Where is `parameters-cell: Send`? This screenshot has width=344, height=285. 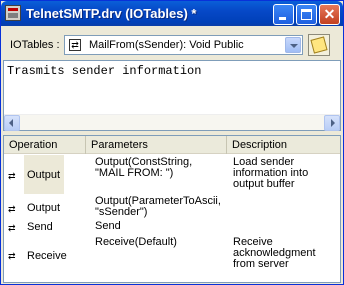
parameters-cell: Send is located at coordinates (108, 226).